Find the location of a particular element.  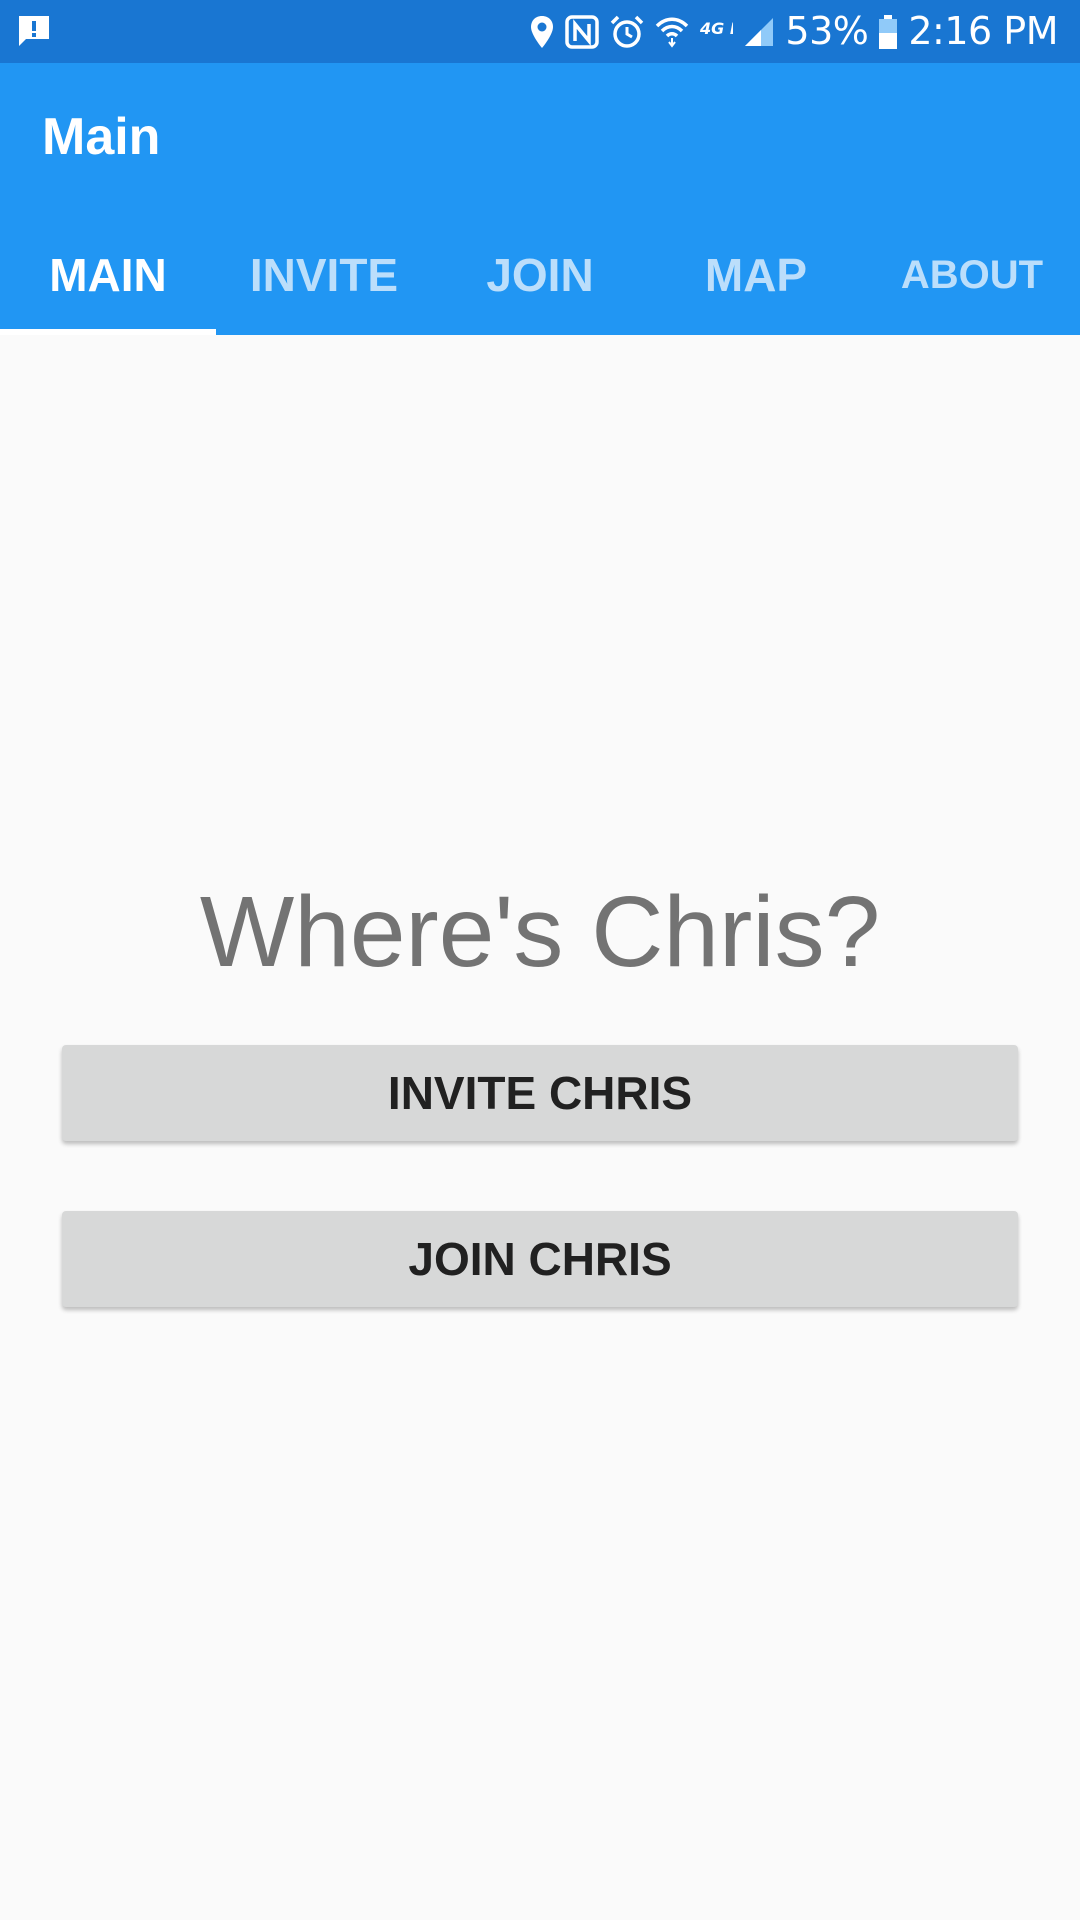

battery-icon is located at coordinates (888, 32).